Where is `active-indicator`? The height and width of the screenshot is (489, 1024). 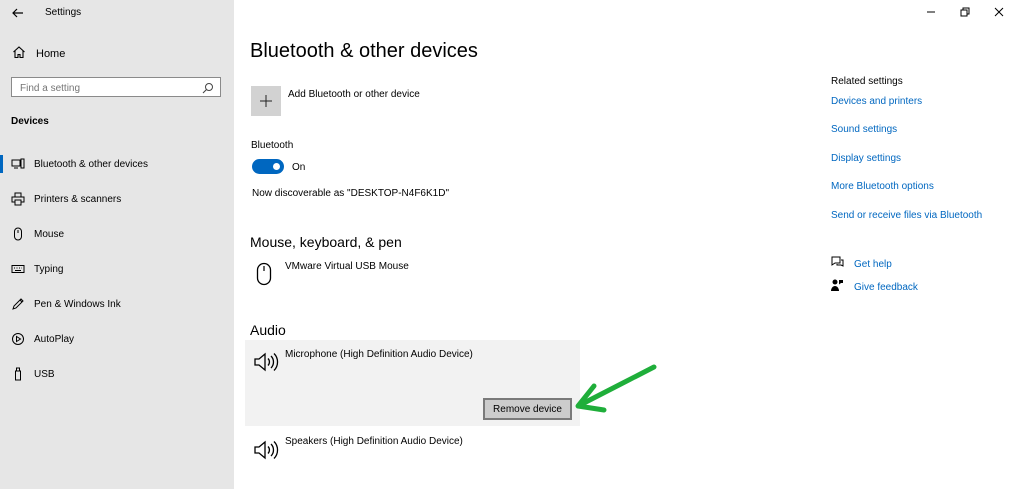
active-indicator is located at coordinates (1, 164).